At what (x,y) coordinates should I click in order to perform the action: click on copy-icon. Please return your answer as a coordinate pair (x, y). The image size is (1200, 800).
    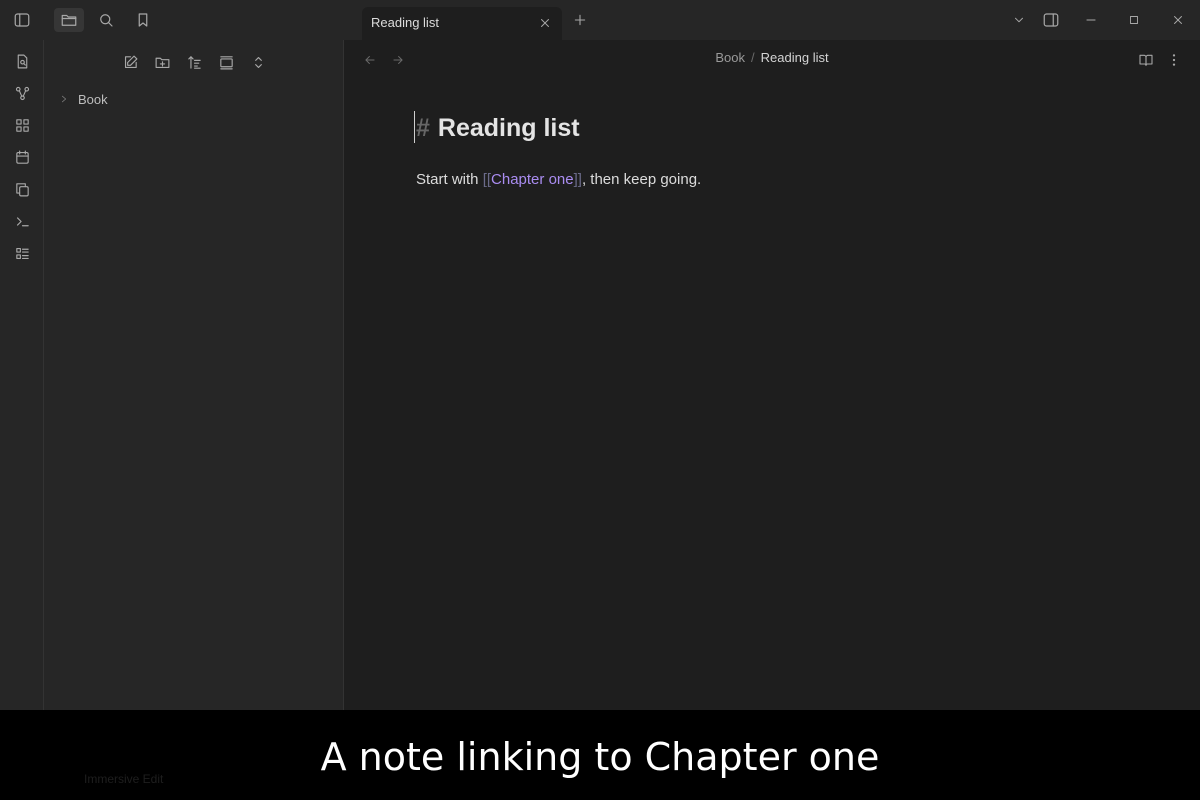
    Looking at the image, I should click on (22, 189).